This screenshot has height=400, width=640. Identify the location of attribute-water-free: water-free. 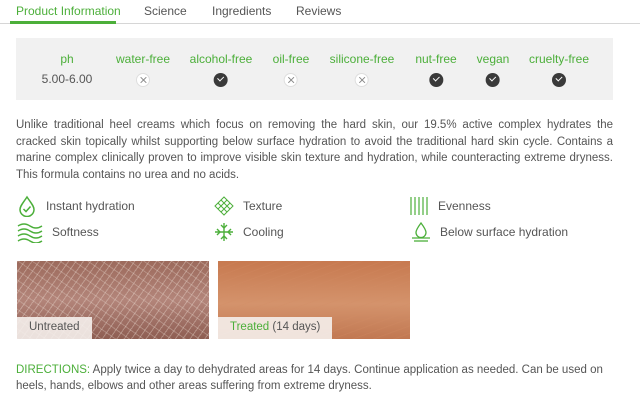
(143, 71).